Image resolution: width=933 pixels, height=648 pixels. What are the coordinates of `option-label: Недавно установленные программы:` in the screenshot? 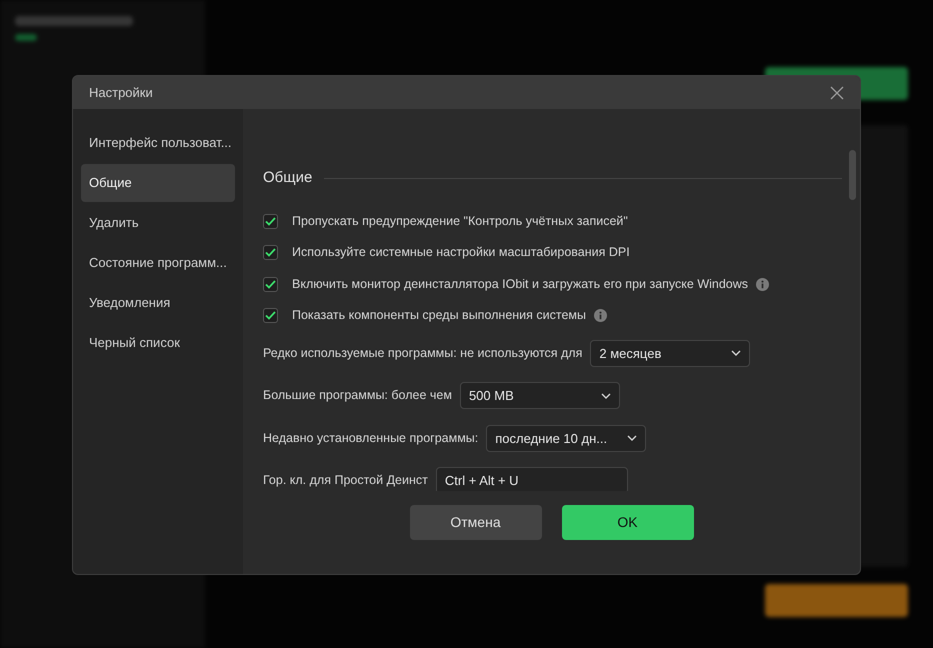 It's located at (370, 438).